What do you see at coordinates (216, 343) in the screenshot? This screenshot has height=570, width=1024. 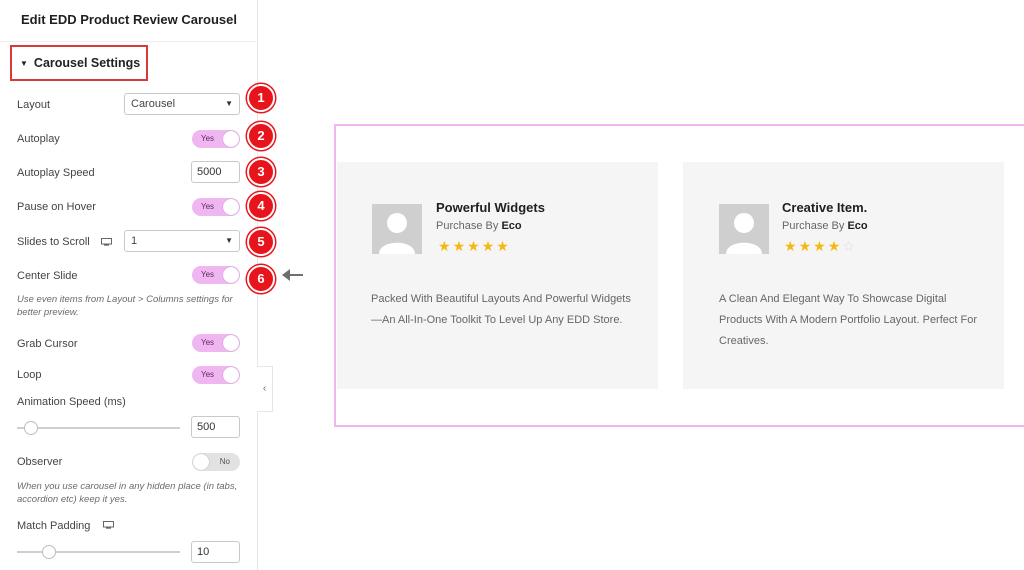 I see `grab-cursor-toggle: Yes` at bounding box center [216, 343].